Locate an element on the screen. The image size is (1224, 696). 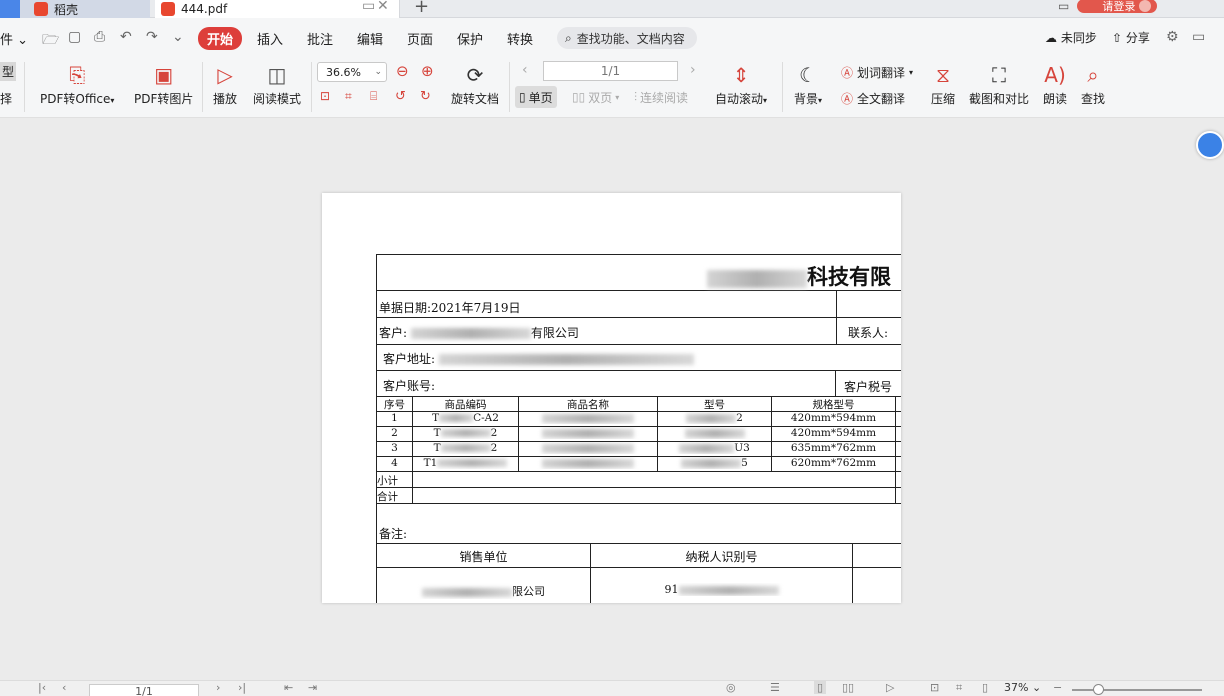
tab-bar: 稻壳 444.pdf ▭ ✕ + ▭ 请登录 is located at coordinates (612, 9).